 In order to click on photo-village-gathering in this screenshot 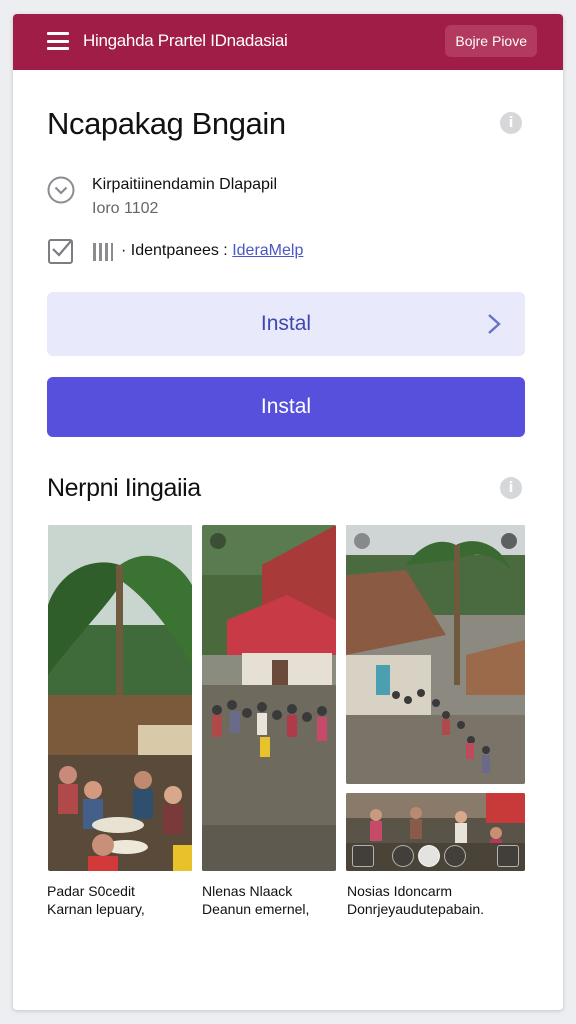, I will do `click(269, 698)`.